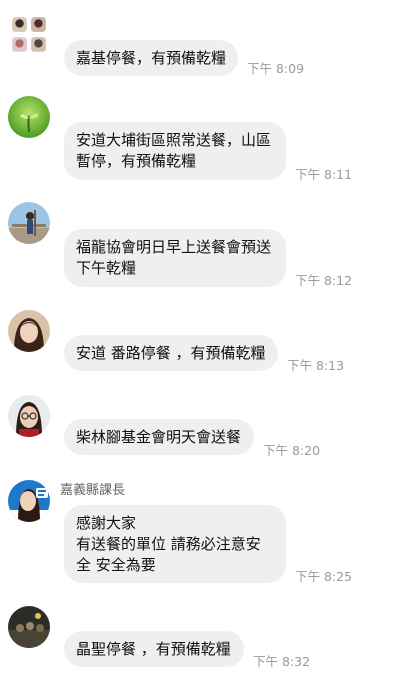 This screenshot has height=682, width=405. What do you see at coordinates (159, 437) in the screenshot?
I see `message-bubble: 柴林腳基金會明天會送餐` at bounding box center [159, 437].